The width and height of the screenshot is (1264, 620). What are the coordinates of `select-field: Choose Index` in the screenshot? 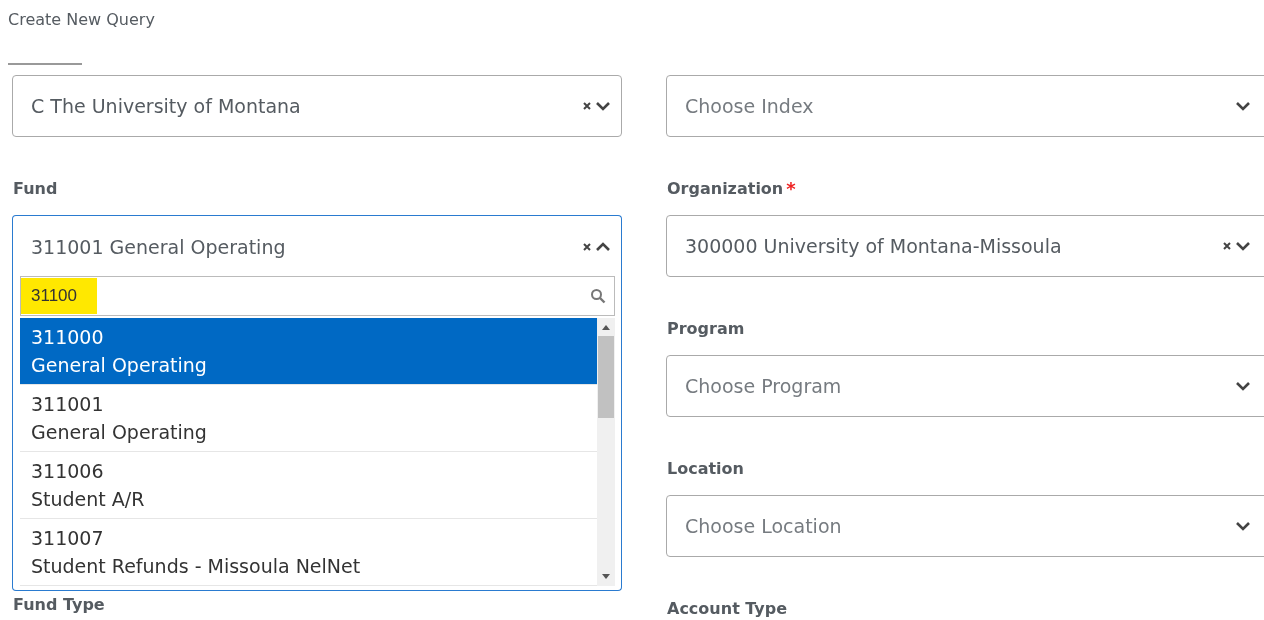 It's located at (965, 106).